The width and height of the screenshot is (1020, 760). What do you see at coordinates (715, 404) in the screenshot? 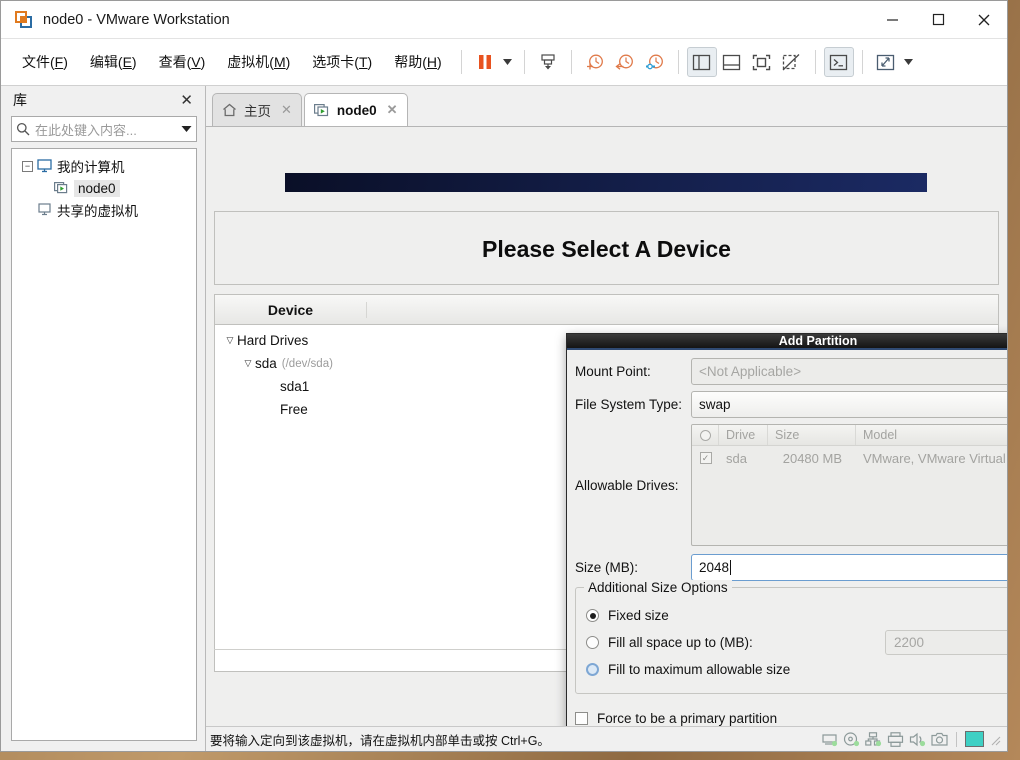
I see `file-system-type-value: swap` at bounding box center [715, 404].